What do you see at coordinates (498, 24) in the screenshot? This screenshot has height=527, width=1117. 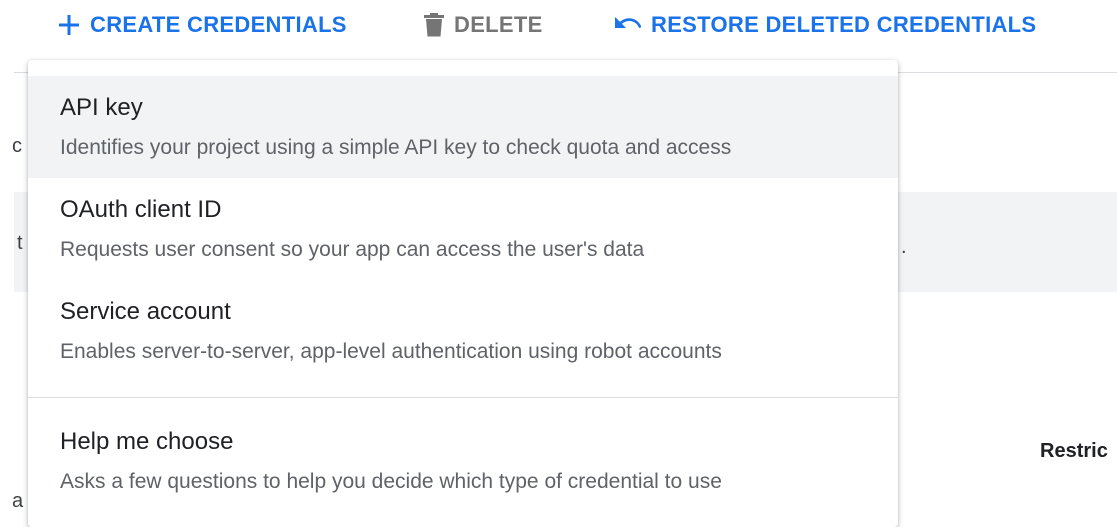 I see `delete-label: DELETE` at bounding box center [498, 24].